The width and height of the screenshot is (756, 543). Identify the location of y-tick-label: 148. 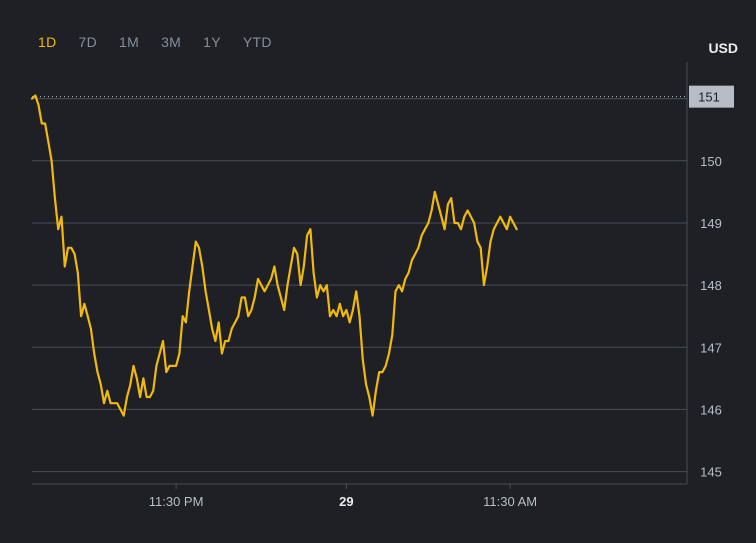
(711, 285).